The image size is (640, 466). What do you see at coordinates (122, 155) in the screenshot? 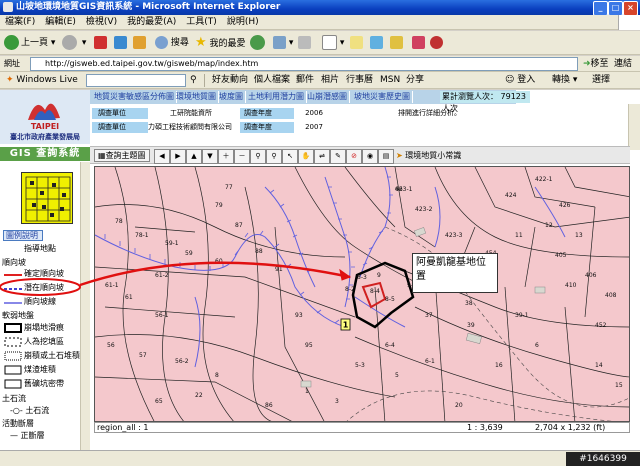
I see `query-theme-button: ▦查詢主題圖` at bounding box center [122, 155].